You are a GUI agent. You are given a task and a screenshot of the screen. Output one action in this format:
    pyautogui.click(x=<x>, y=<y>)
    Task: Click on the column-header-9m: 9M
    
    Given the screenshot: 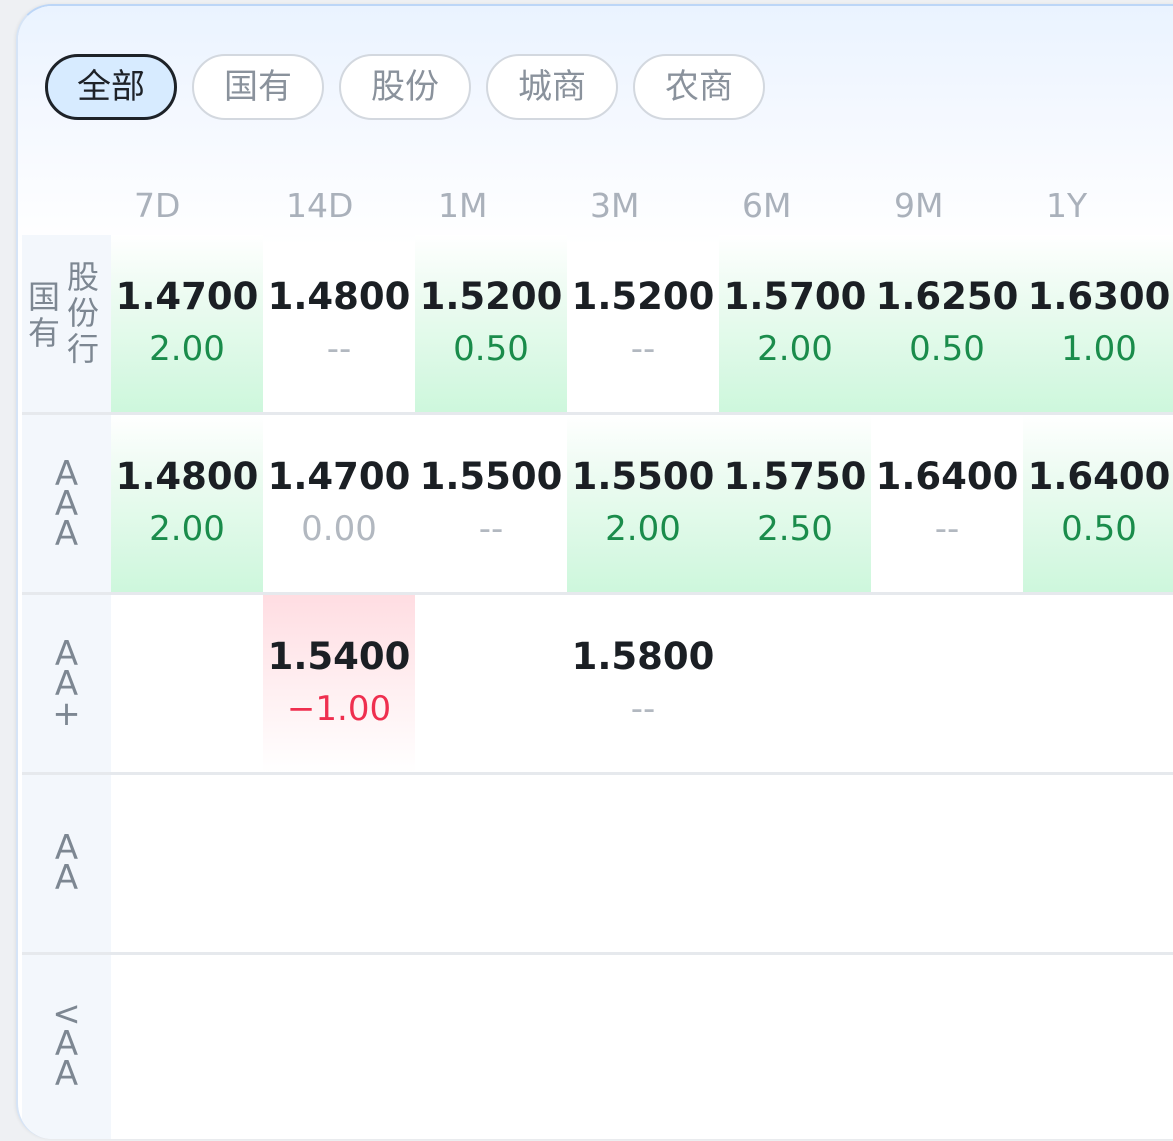 What is the action you would take?
    pyautogui.click(x=919, y=205)
    